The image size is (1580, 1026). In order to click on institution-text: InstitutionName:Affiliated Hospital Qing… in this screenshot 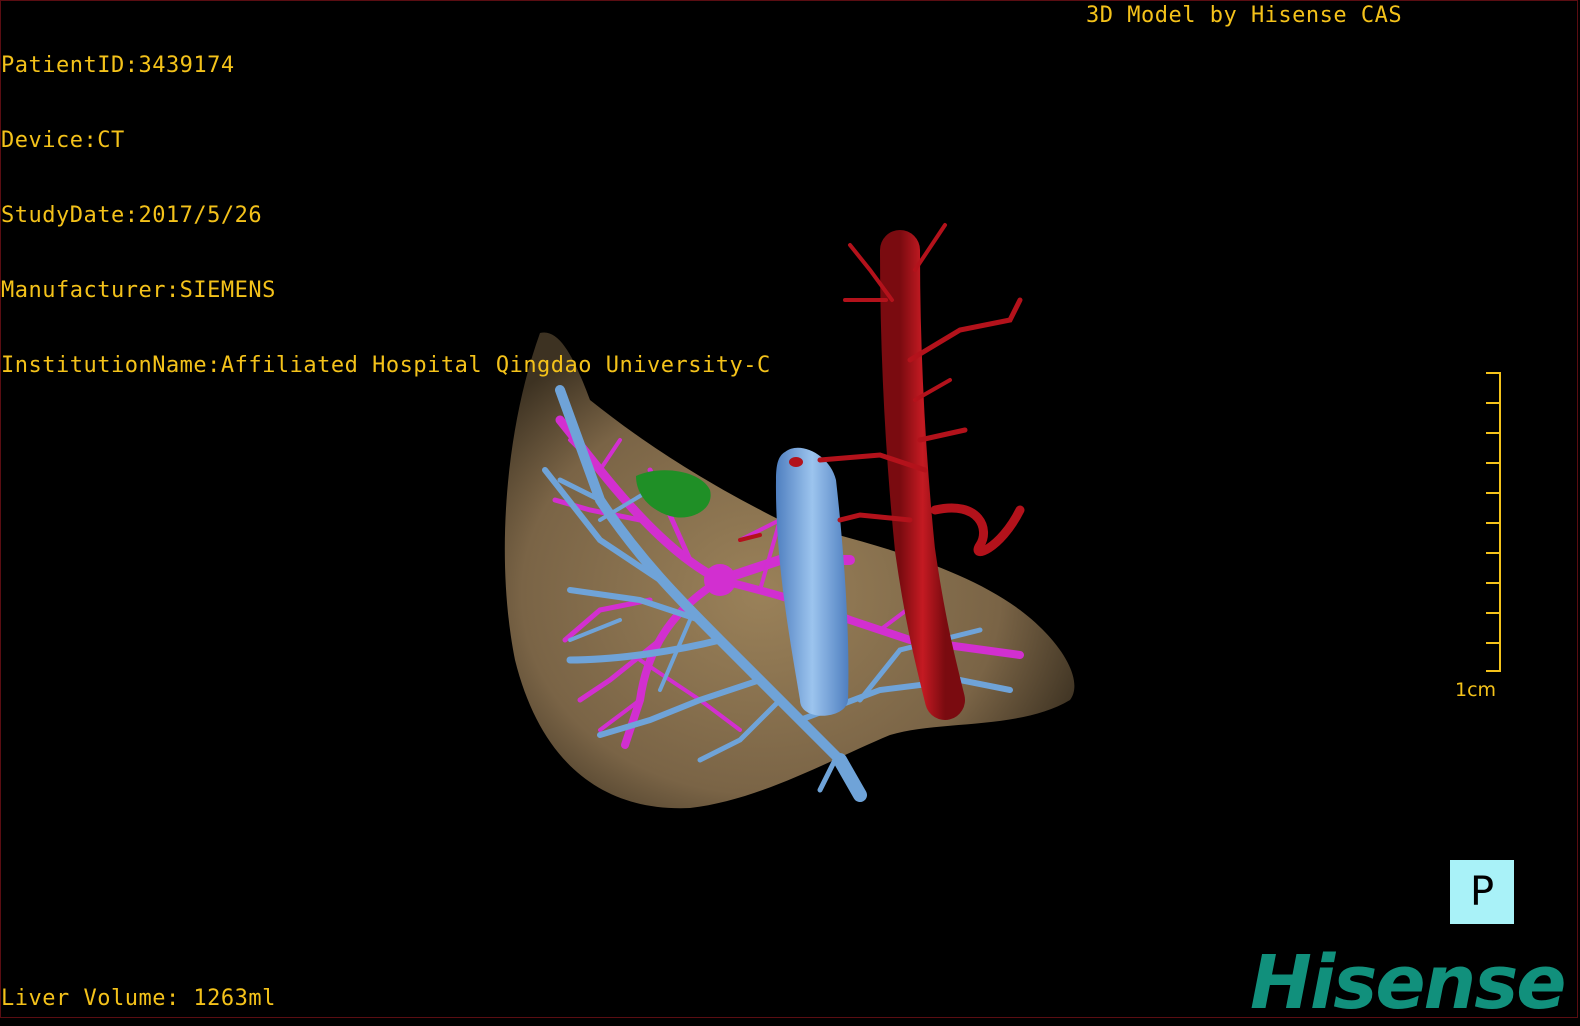, I will do `click(386, 365)`.